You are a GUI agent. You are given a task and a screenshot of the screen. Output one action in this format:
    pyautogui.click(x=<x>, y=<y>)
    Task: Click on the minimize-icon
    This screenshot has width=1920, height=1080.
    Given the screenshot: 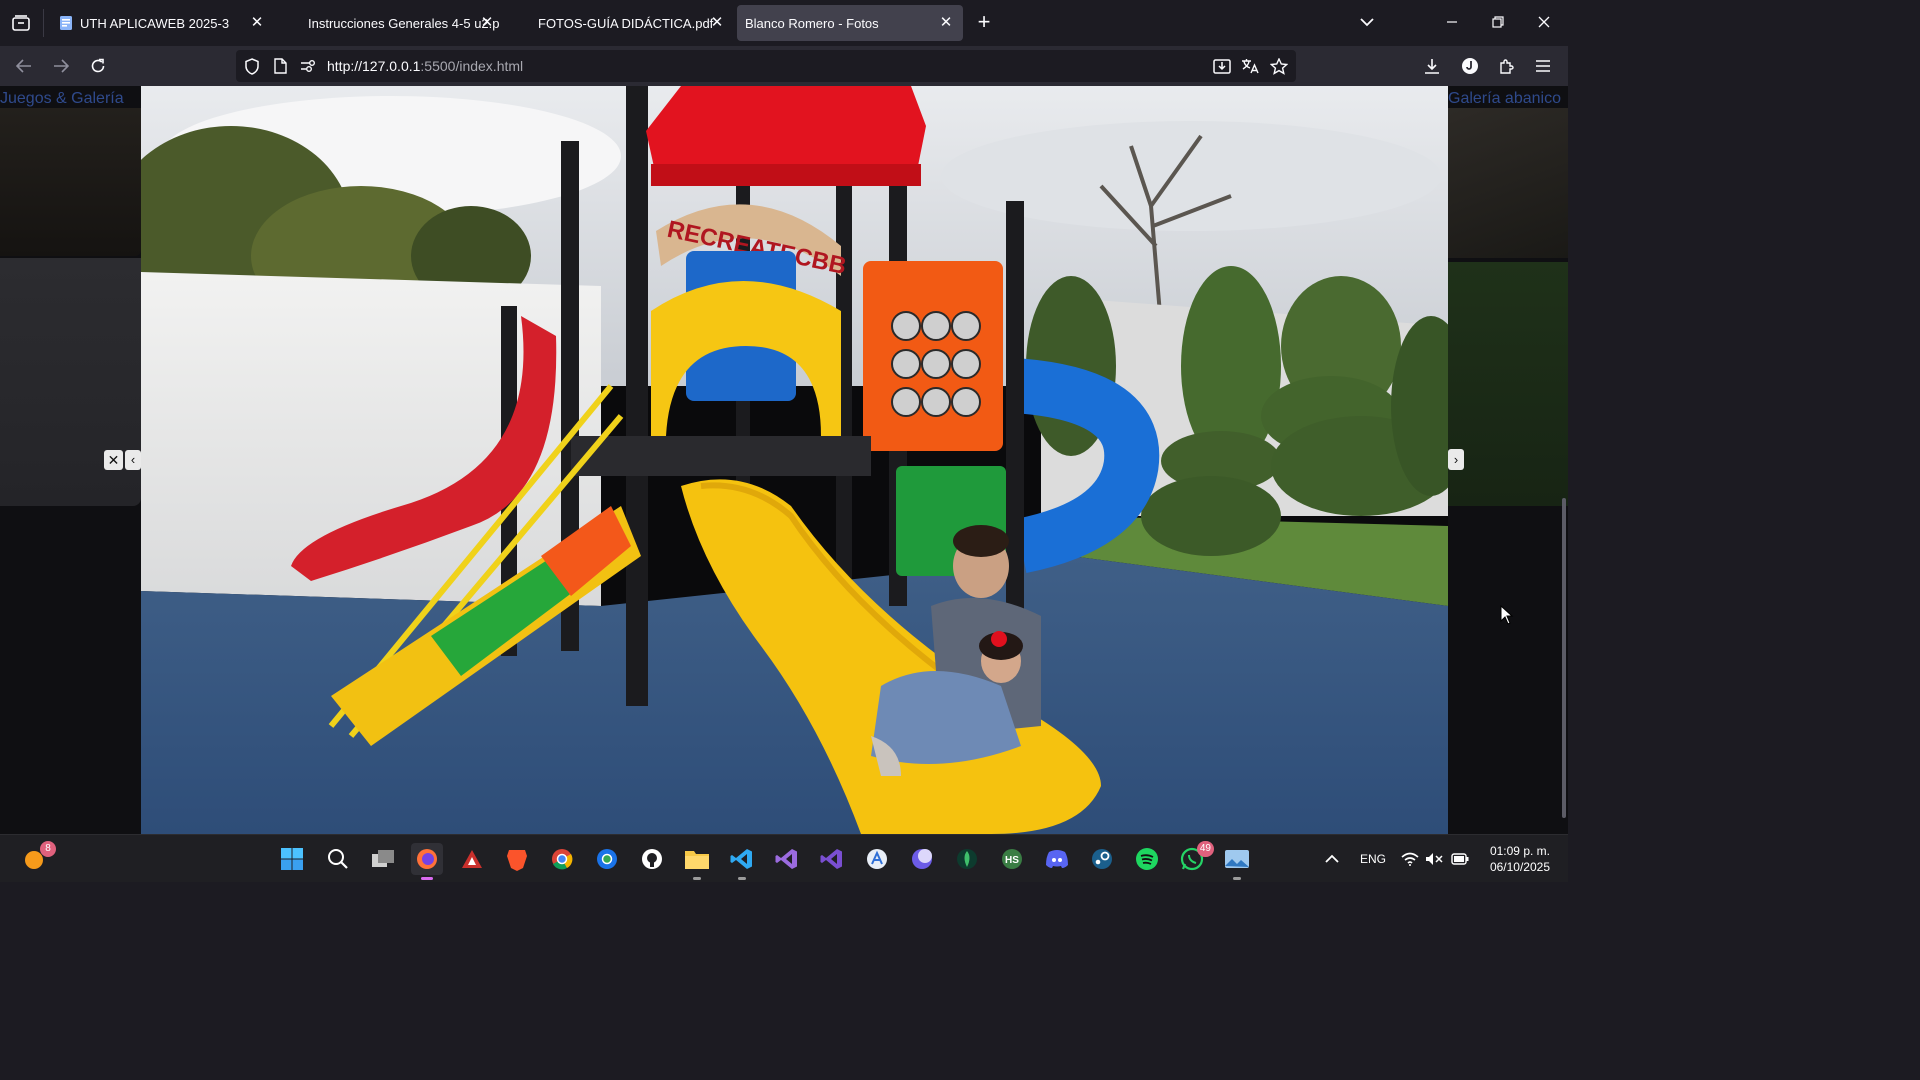 What is the action you would take?
    pyautogui.click(x=1452, y=22)
    